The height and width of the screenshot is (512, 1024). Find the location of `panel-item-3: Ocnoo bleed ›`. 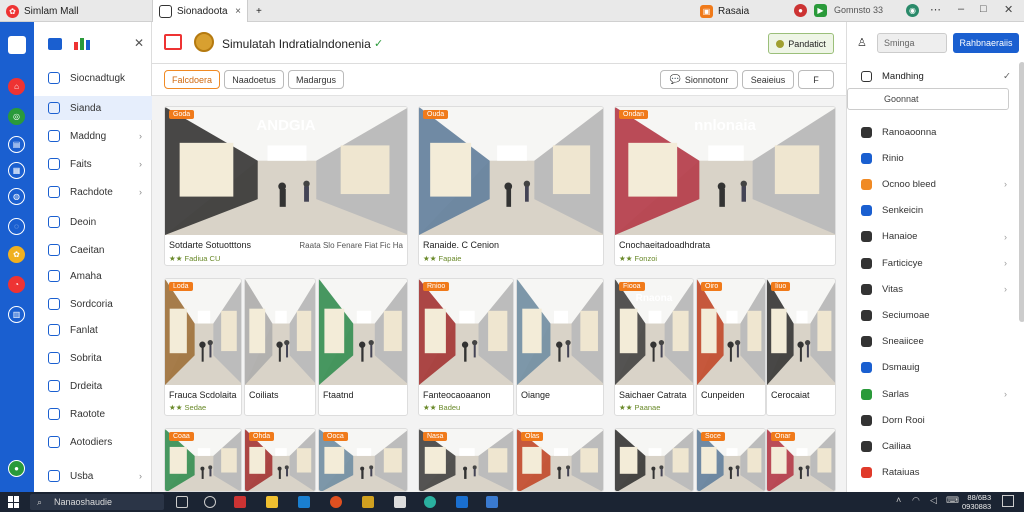

panel-item-3: Ocnoo bleed › is located at coordinates (932, 184).